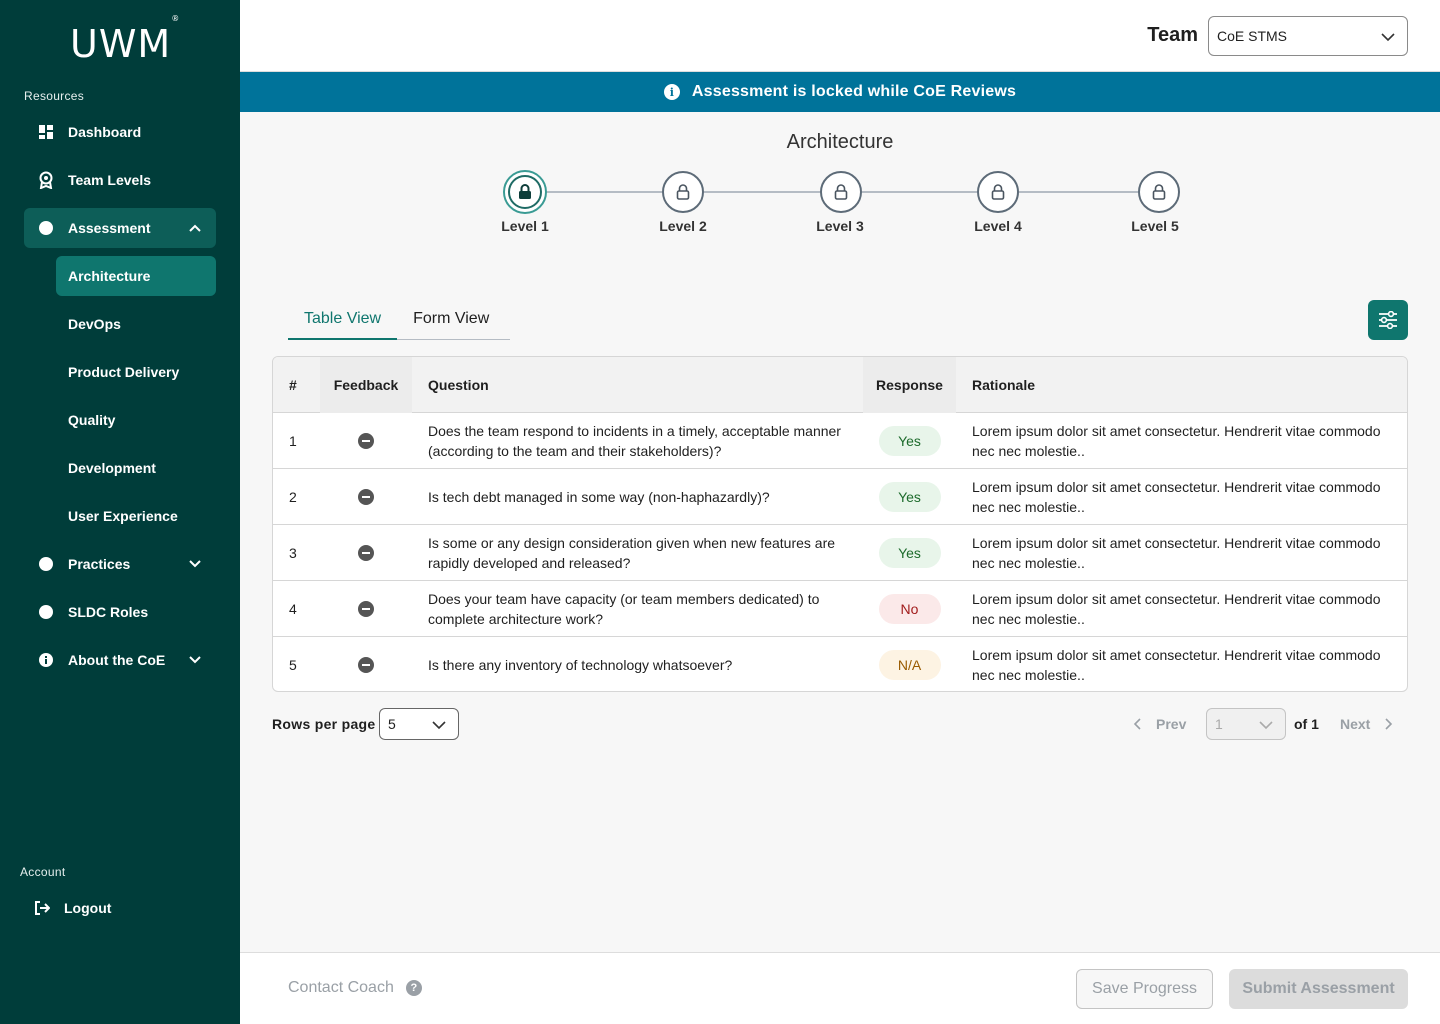  Describe the element at coordinates (120, 132) in the screenshot. I see `sidebar-item-dashboard: Dashboard` at that location.